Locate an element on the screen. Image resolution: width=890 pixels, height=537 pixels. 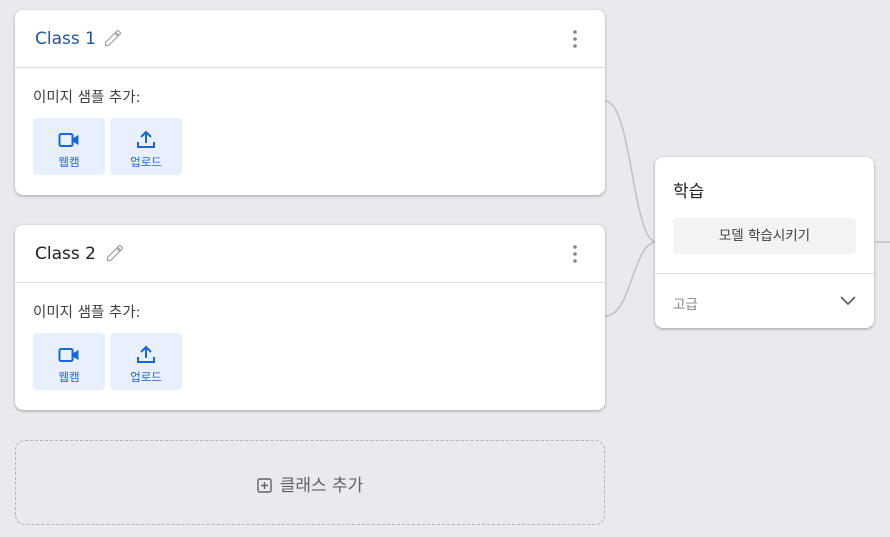
training-card: 학습 모델 학습시키기 고급 is located at coordinates (764, 242).